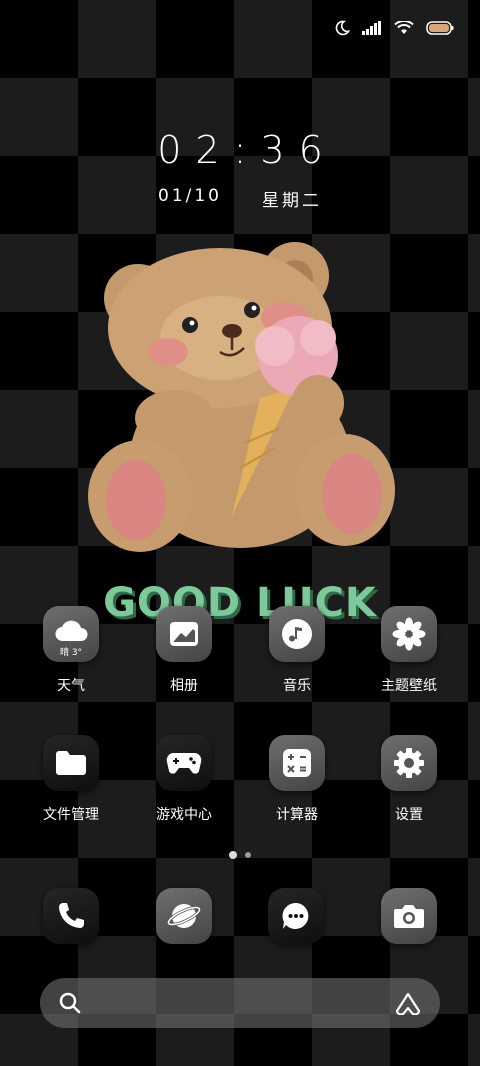 The width and height of the screenshot is (480, 1066). I want to click on app-themes: 主题壁纸, so click(409, 650).